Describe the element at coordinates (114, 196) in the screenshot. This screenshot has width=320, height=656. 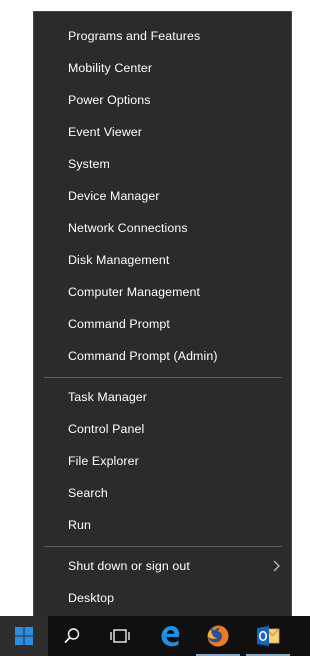
I see `menu-item-label: Device Manager` at that location.